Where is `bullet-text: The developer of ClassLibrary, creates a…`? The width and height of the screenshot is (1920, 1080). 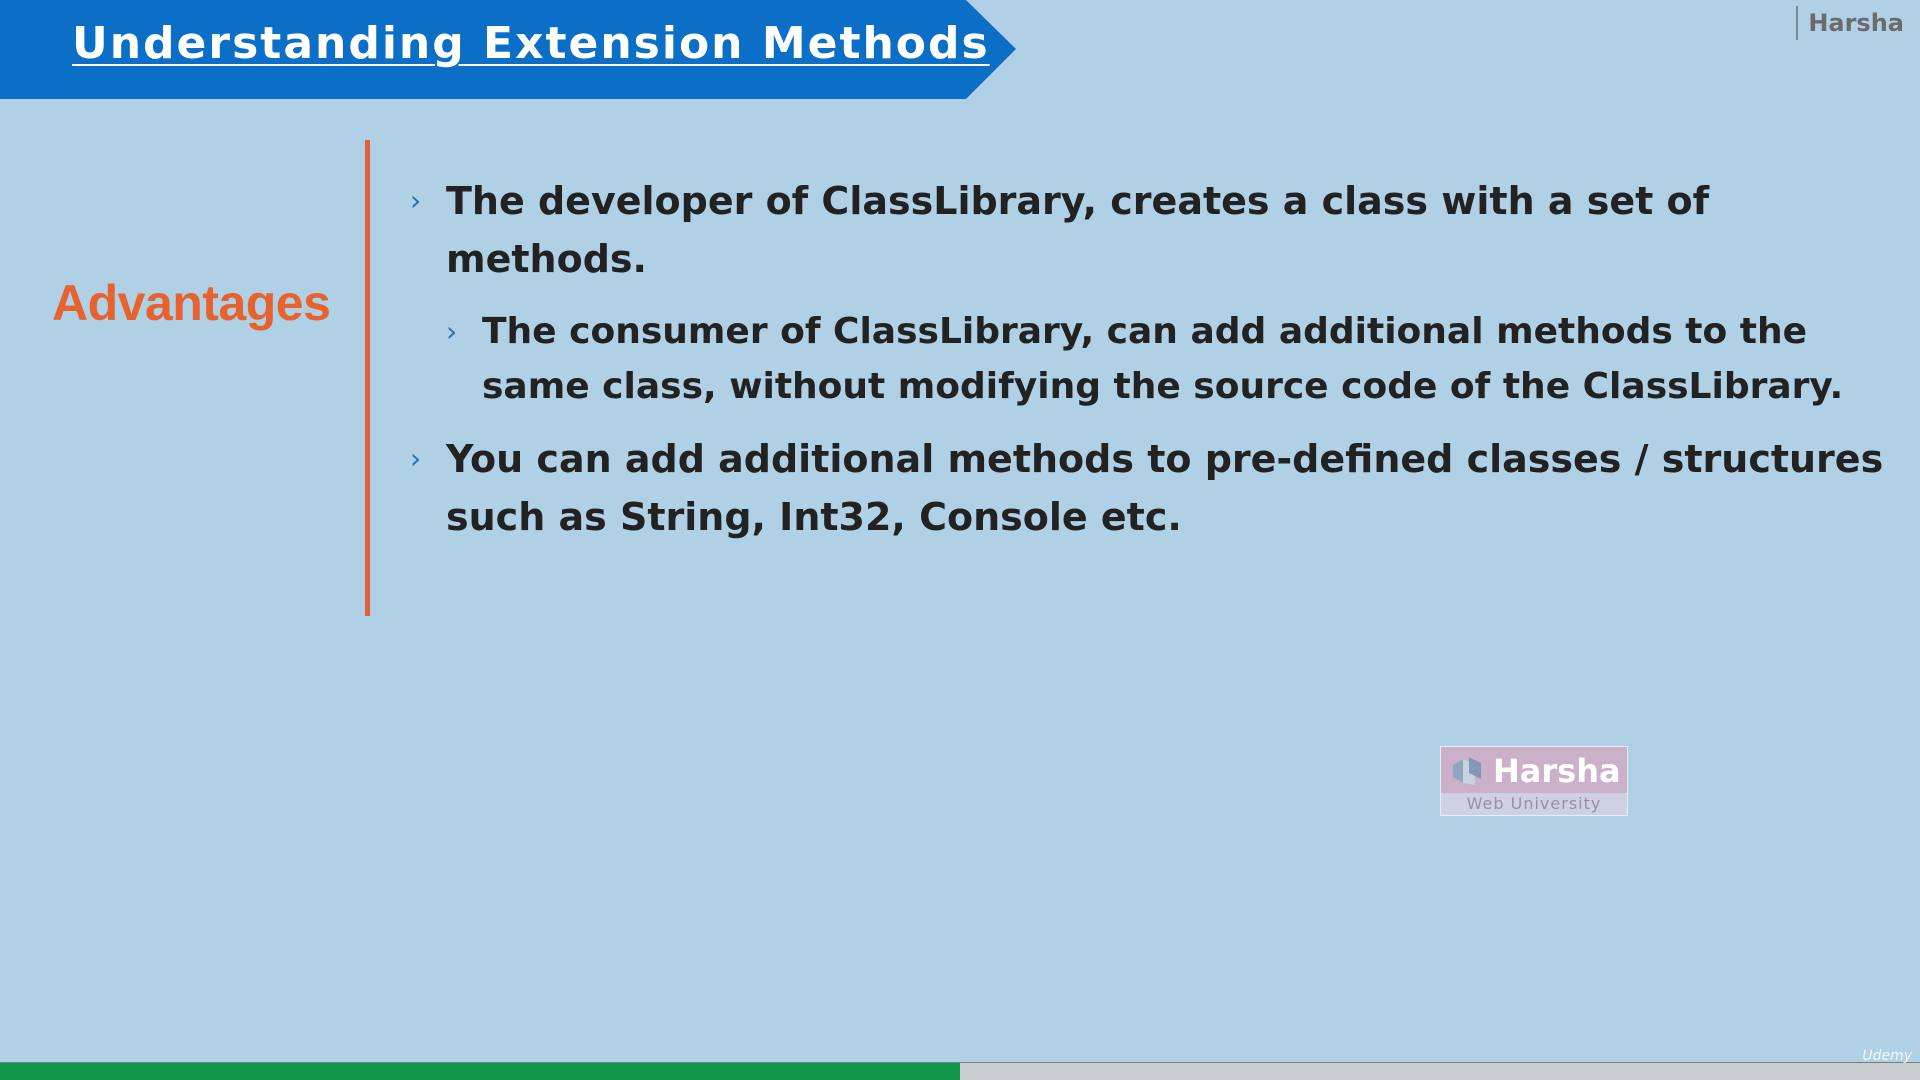 bullet-text: The developer of ClassLibrary, creates a… is located at coordinates (1078, 230).